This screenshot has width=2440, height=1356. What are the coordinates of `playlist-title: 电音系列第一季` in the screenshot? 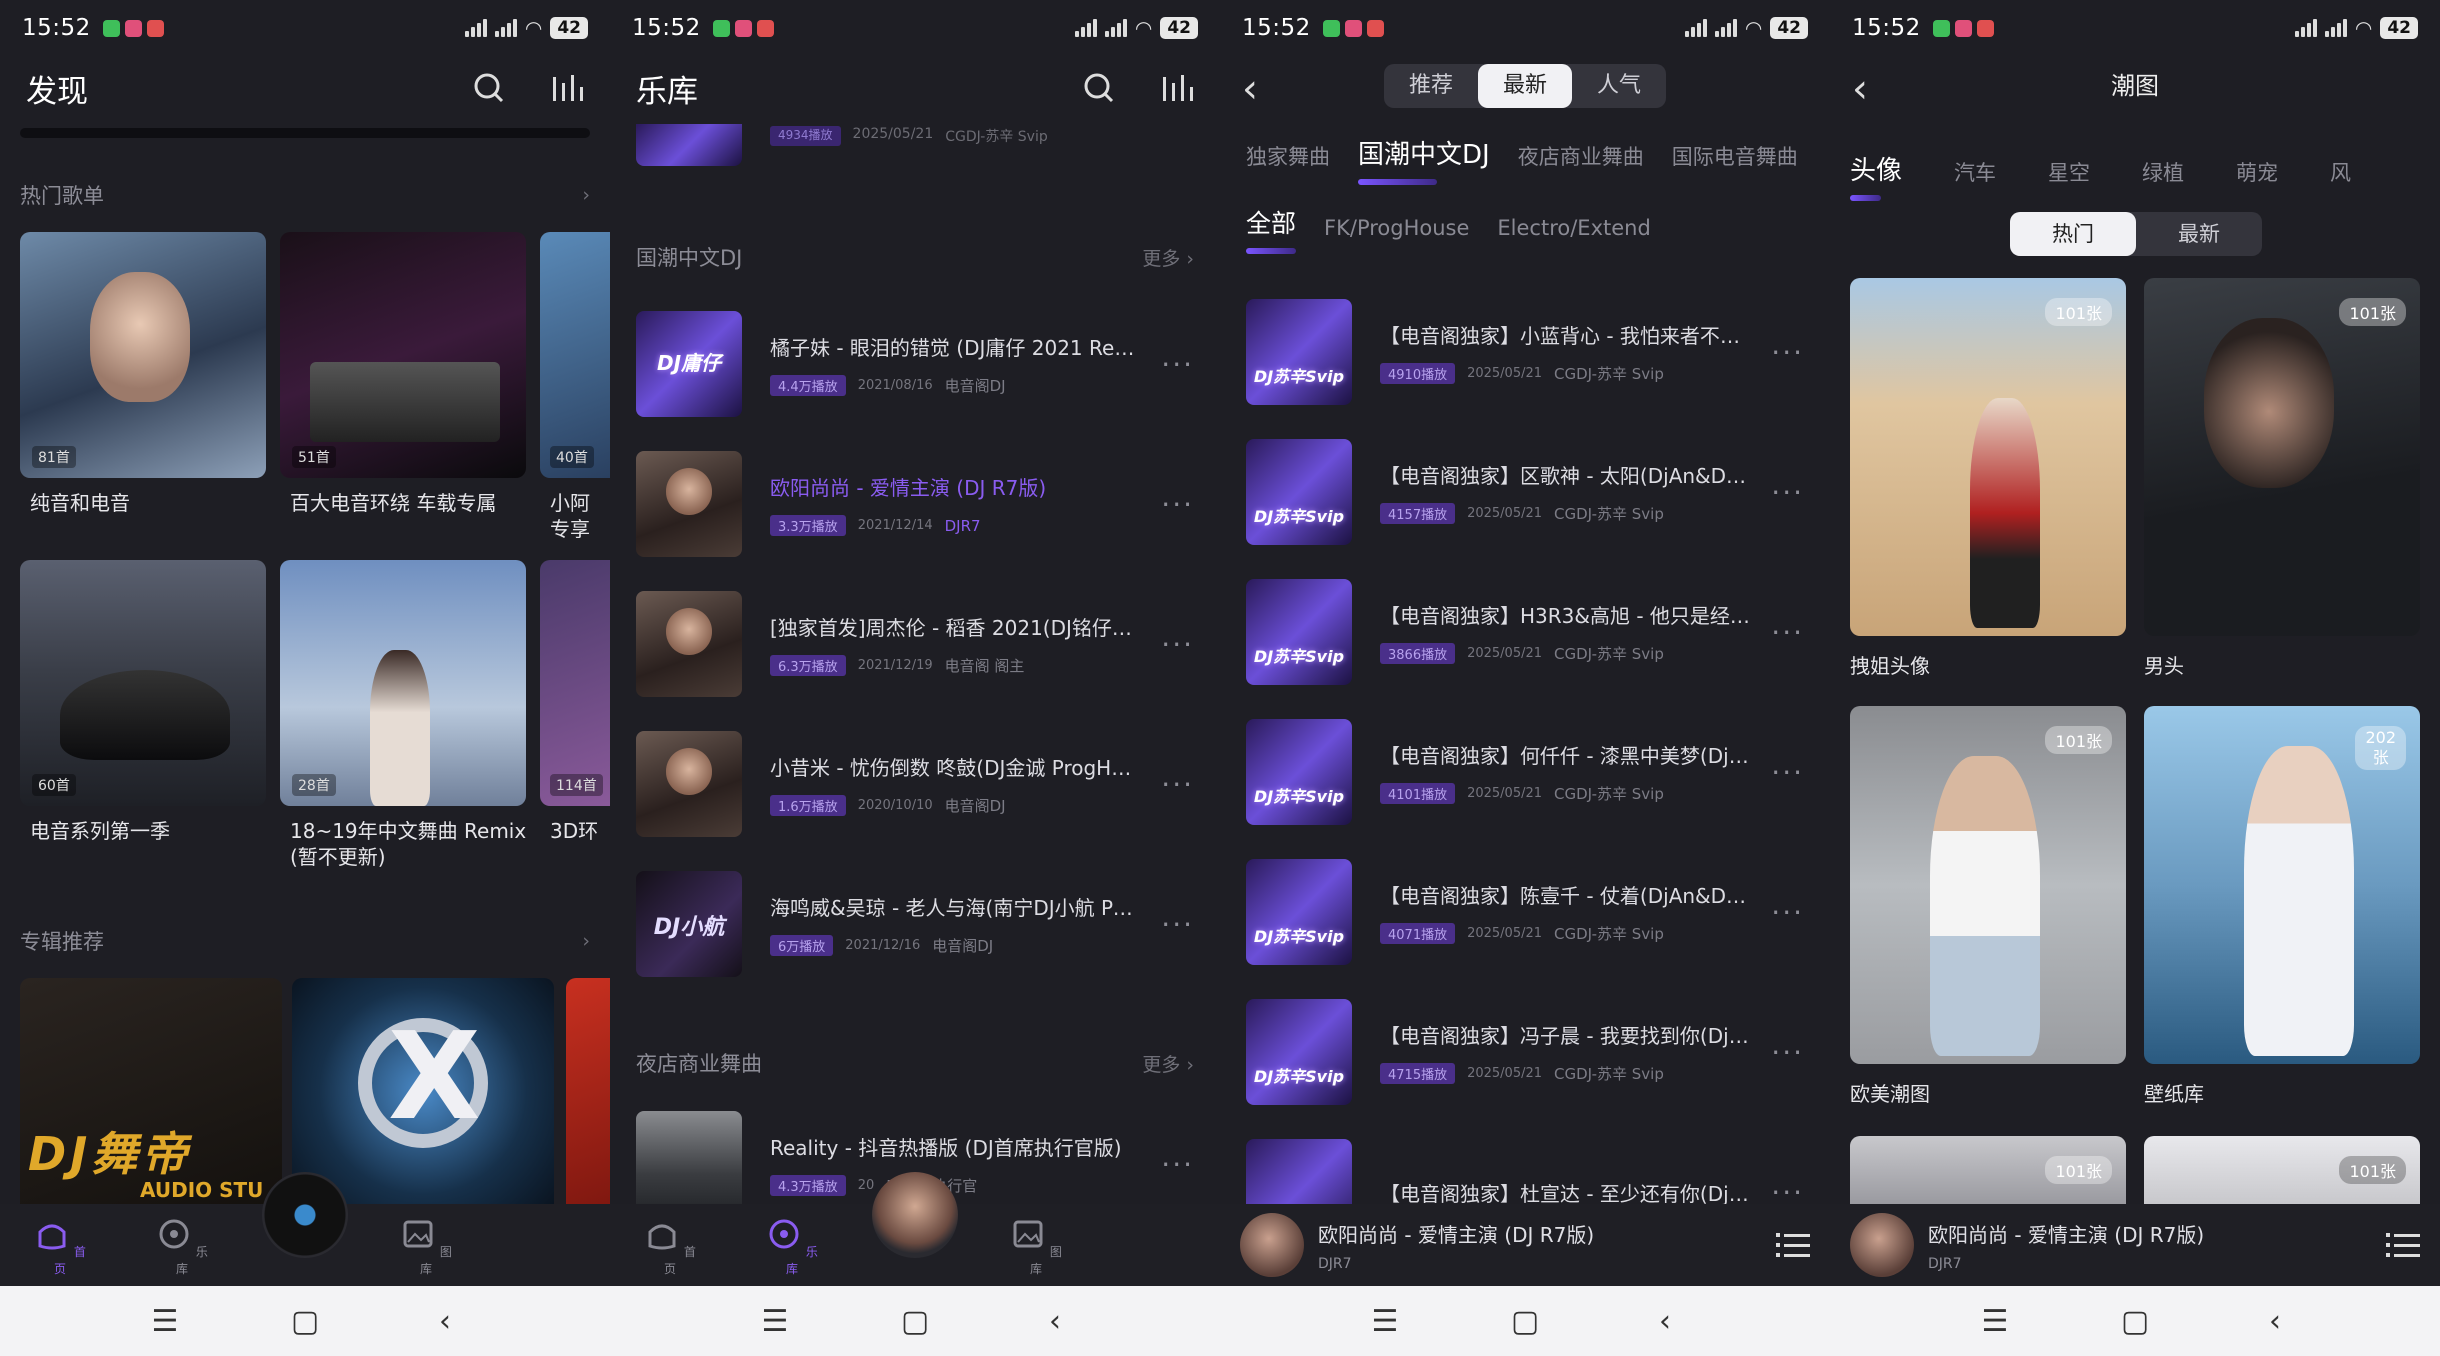 It's located at (100, 831).